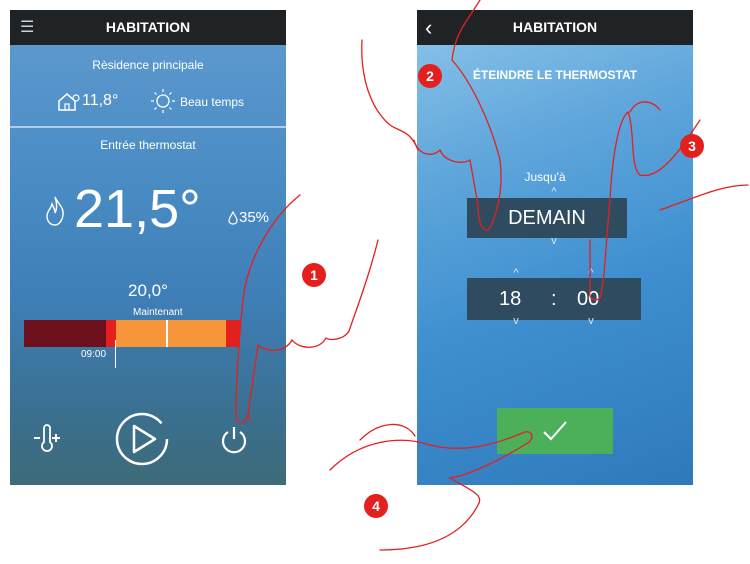  Describe the element at coordinates (554, 192) in the screenshot. I see `day-up-icon: ^` at that location.